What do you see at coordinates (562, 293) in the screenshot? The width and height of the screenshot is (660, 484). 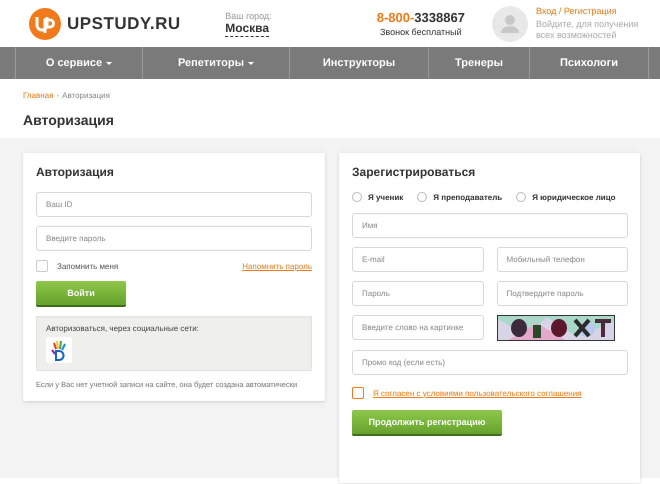 I see `confirm-password-field: Подтвердите пароль` at bounding box center [562, 293].